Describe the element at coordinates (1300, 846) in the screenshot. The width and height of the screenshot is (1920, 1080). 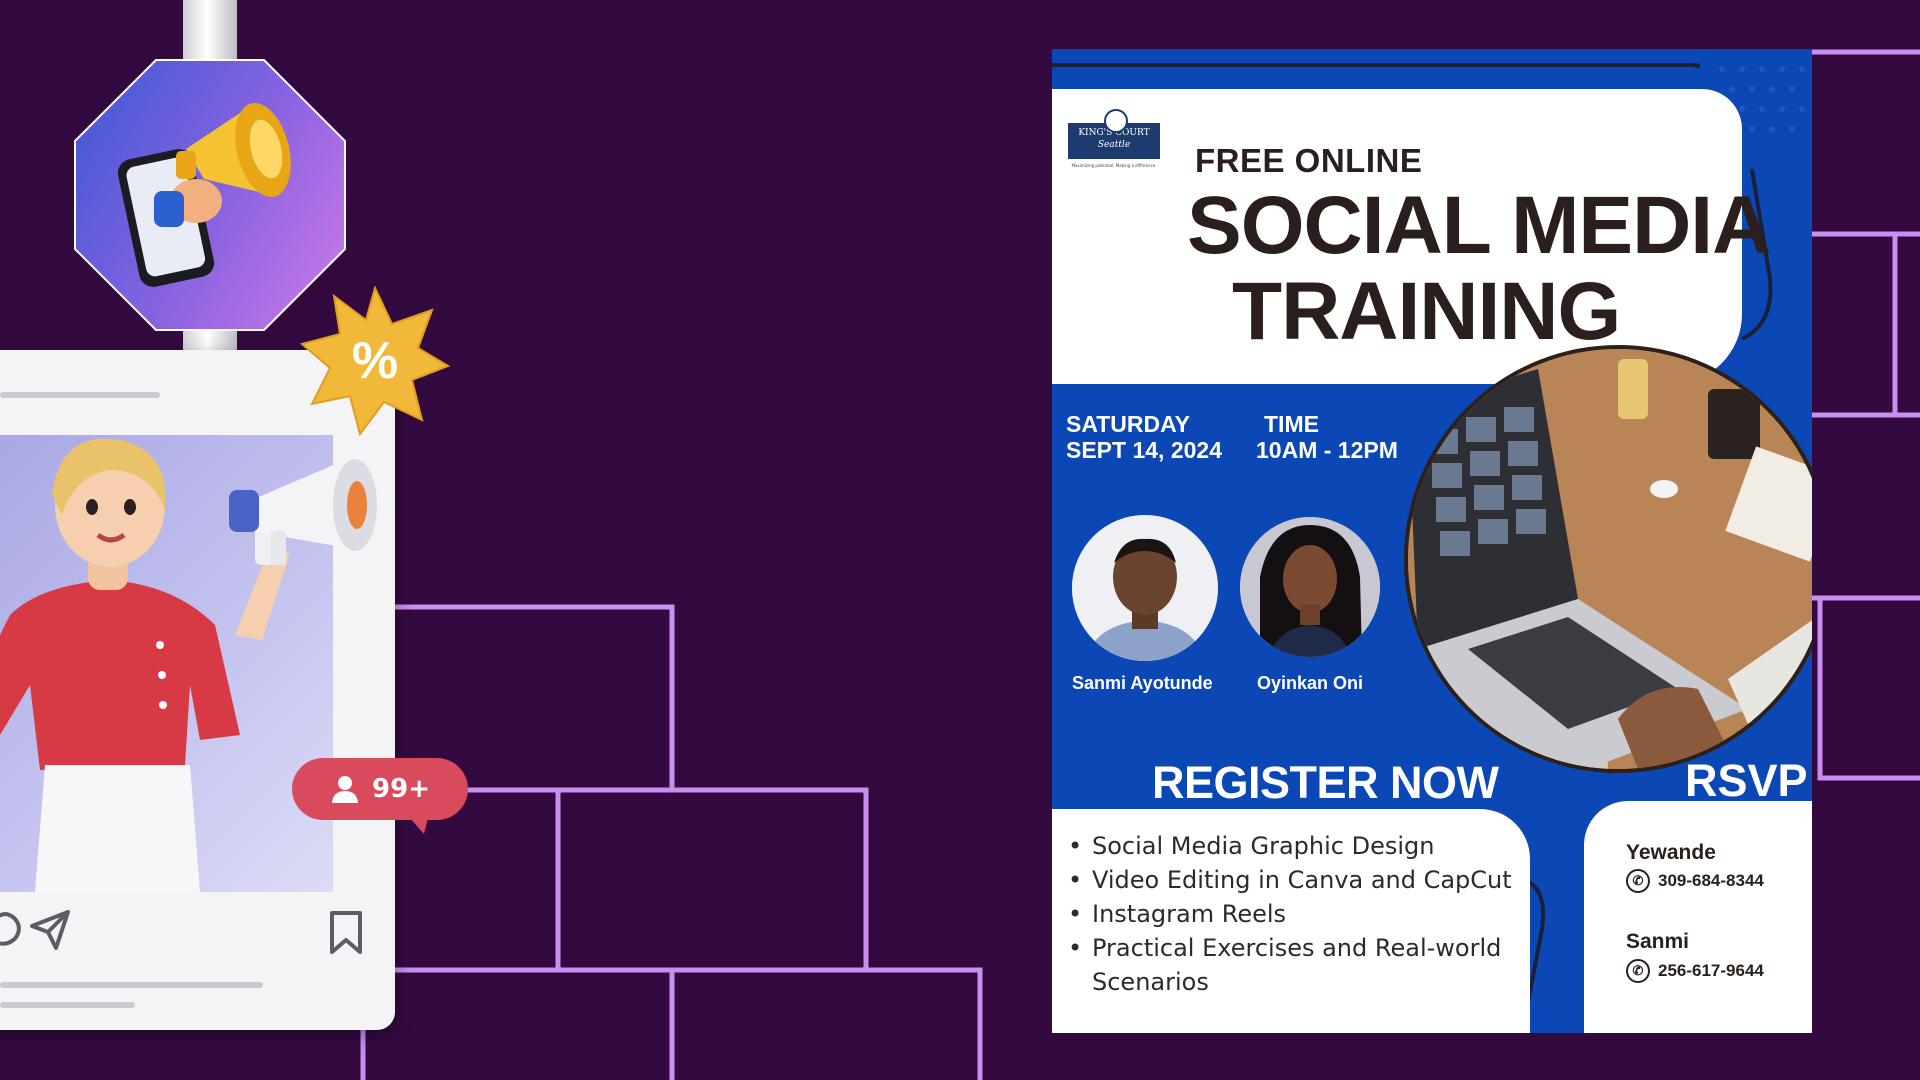
I see `topic-item: Social Media Graphic Design` at that location.